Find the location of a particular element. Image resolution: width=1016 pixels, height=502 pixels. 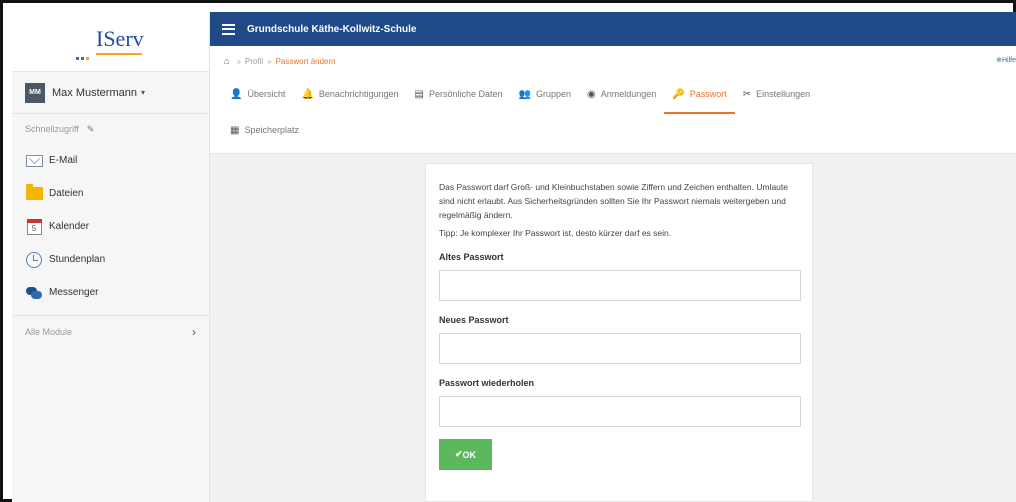

storage-icon: ▦ is located at coordinates (235, 130).